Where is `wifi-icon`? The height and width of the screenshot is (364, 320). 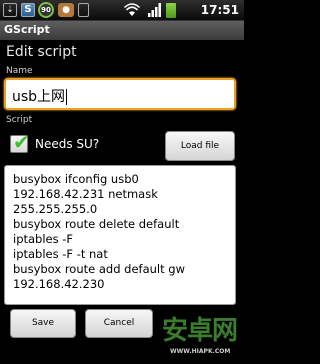 wifi-icon is located at coordinates (132, 9).